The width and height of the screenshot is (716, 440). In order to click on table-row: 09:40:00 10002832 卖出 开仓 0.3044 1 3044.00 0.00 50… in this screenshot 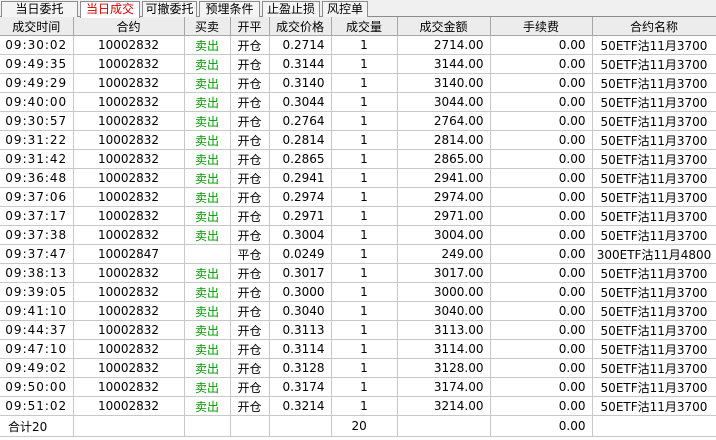, I will do `click(358, 102)`.